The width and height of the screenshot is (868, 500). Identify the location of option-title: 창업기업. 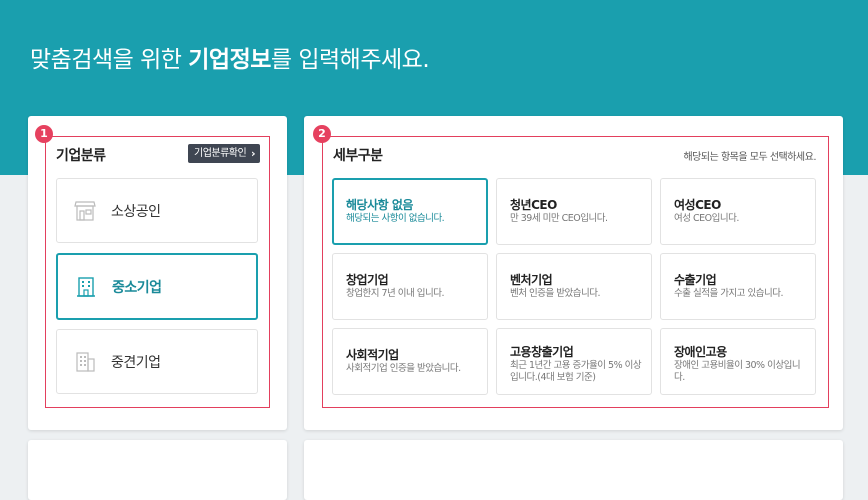
(367, 280).